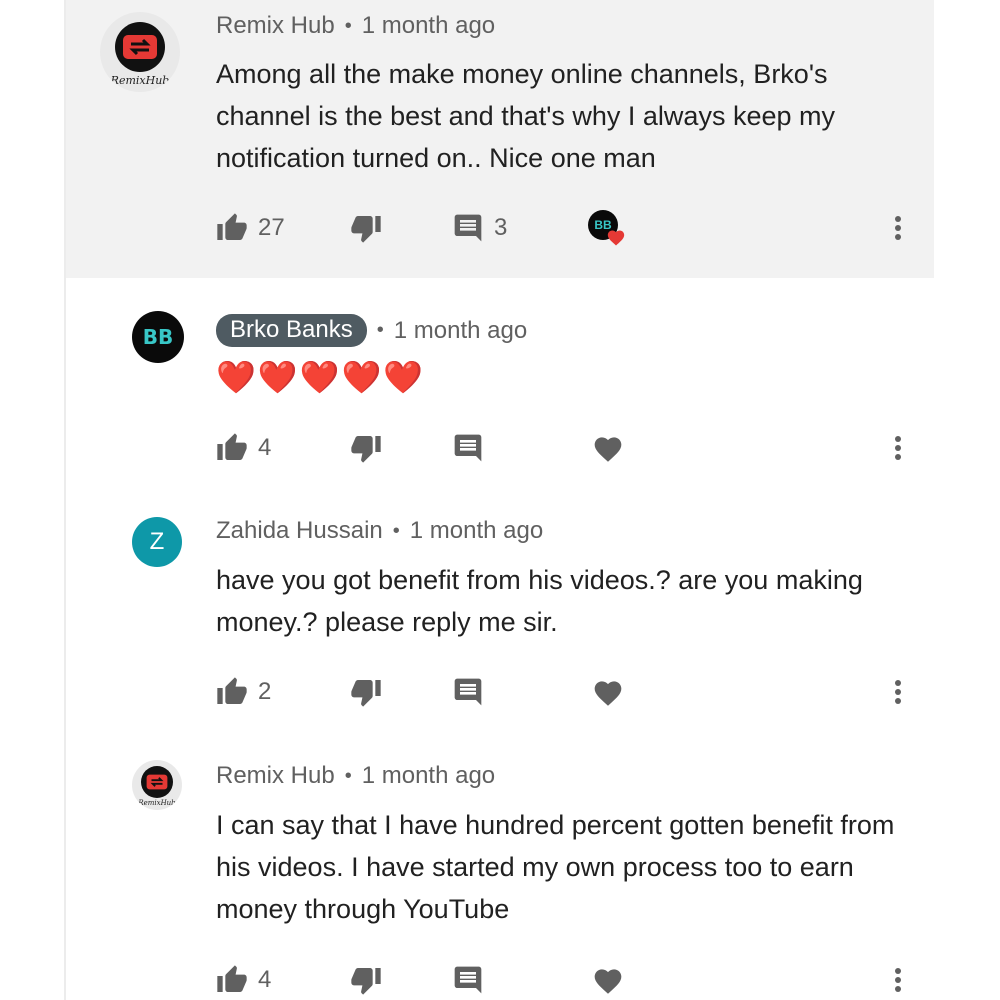  Describe the element at coordinates (265, 691) in the screenshot. I see `like-count: 2` at that location.